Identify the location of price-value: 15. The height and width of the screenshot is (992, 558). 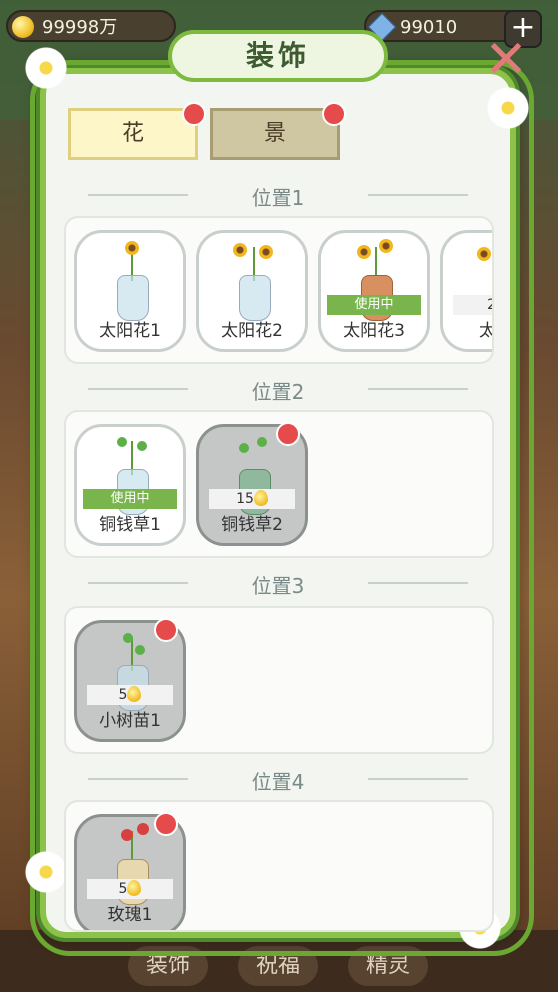
(245, 499).